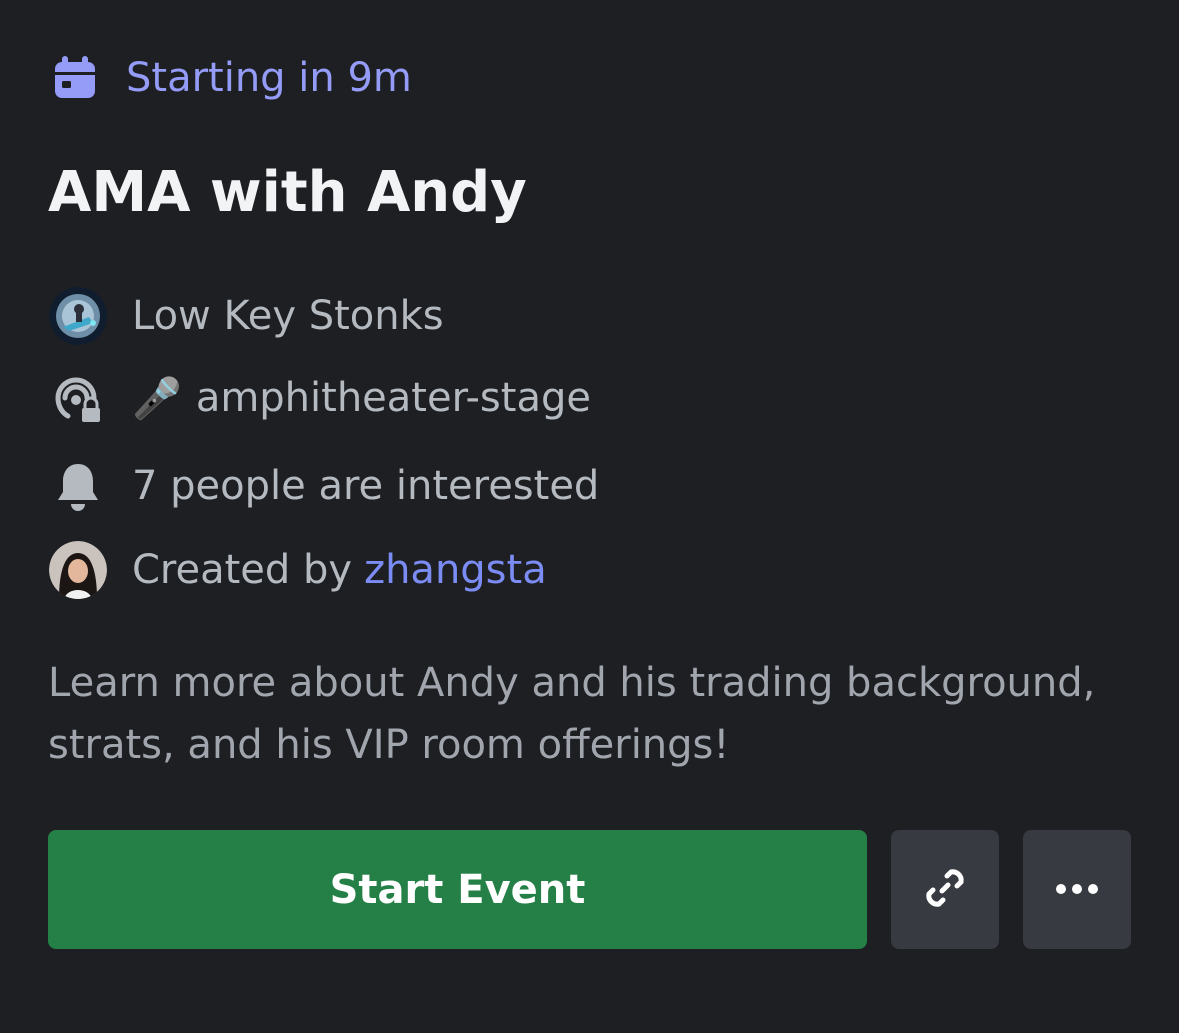 The image size is (1179, 1033). What do you see at coordinates (78, 316) in the screenshot?
I see `server-avatar-icon` at bounding box center [78, 316].